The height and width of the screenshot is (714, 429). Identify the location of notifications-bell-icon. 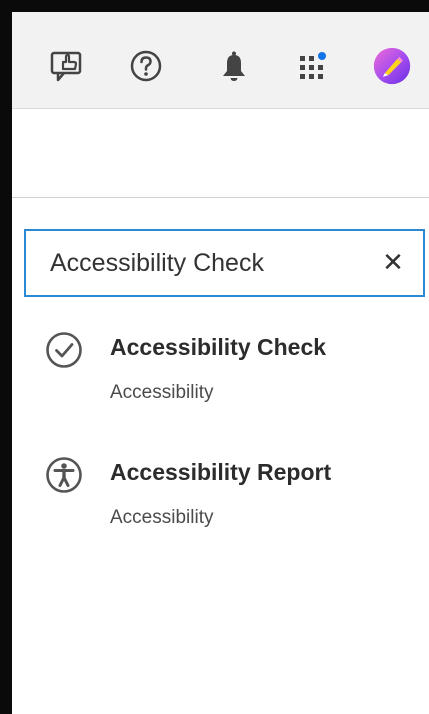
(234, 66).